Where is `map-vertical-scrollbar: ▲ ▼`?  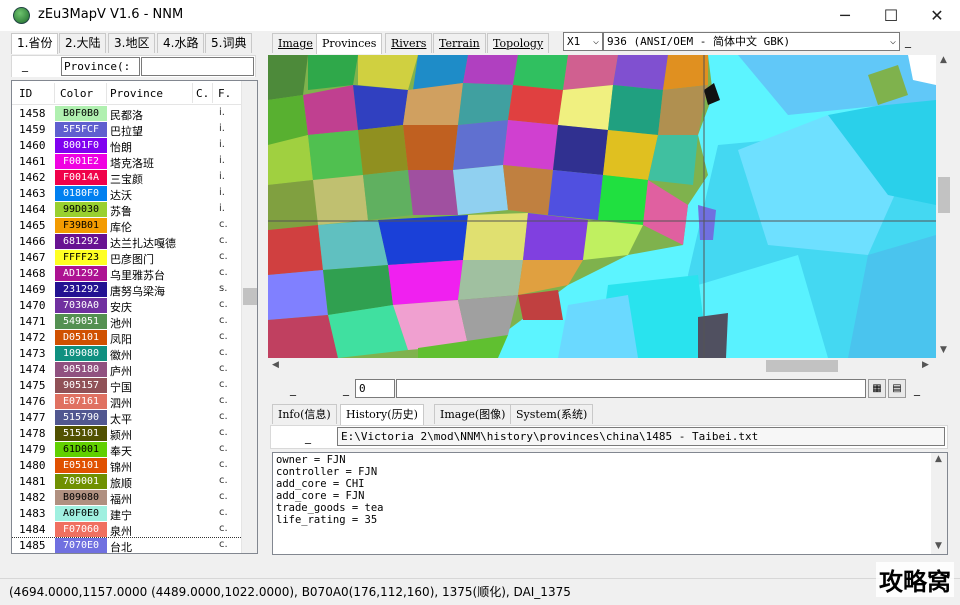 map-vertical-scrollbar: ▲ ▼ is located at coordinates (944, 206).